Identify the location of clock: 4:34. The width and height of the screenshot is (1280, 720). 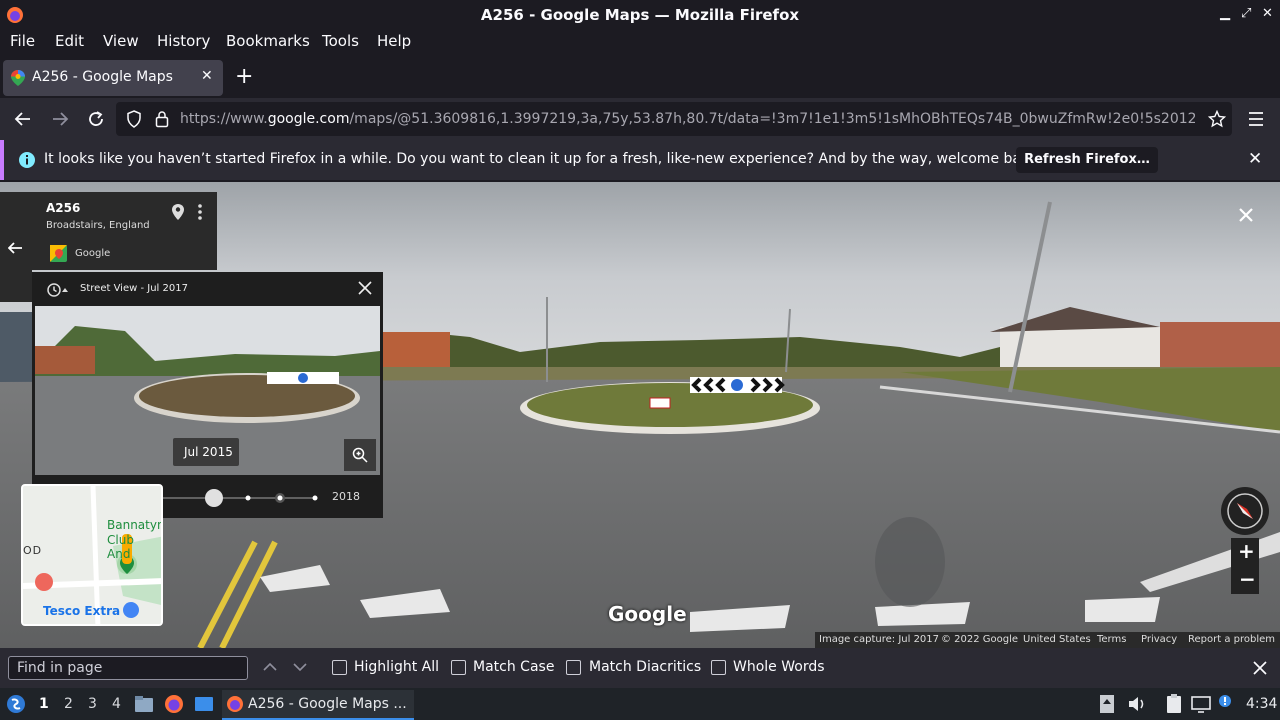
(1262, 704).